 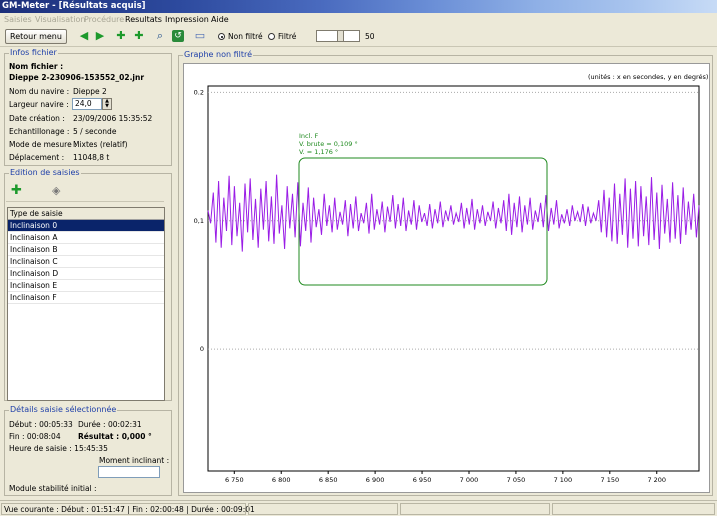 I want to click on annotation-line: V. = 1,176 °, so click(x=318, y=152).